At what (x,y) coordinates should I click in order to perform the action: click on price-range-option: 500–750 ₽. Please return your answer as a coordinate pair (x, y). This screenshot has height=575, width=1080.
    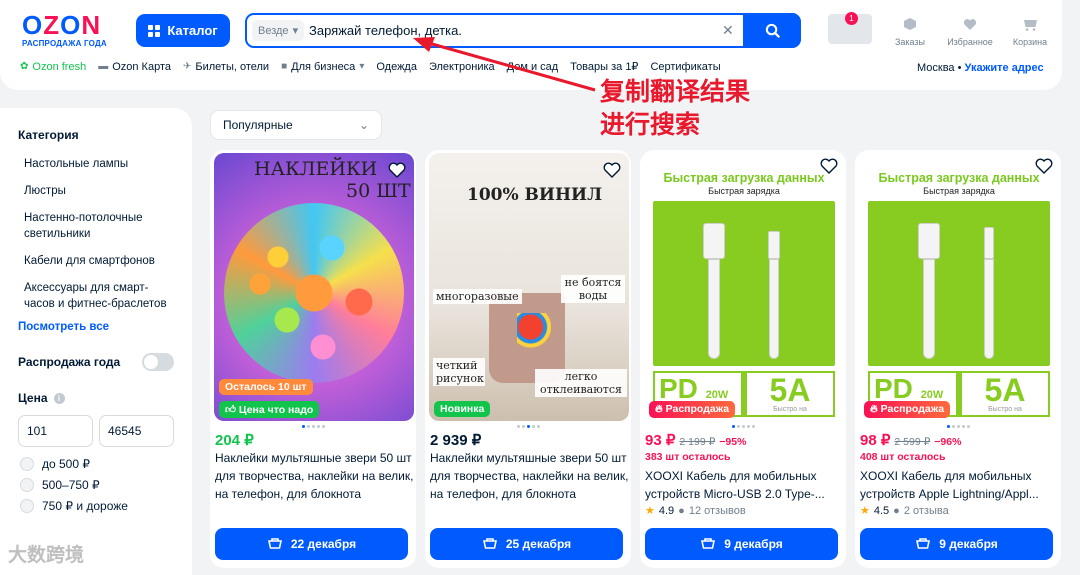
    Looking at the image, I should click on (96, 485).